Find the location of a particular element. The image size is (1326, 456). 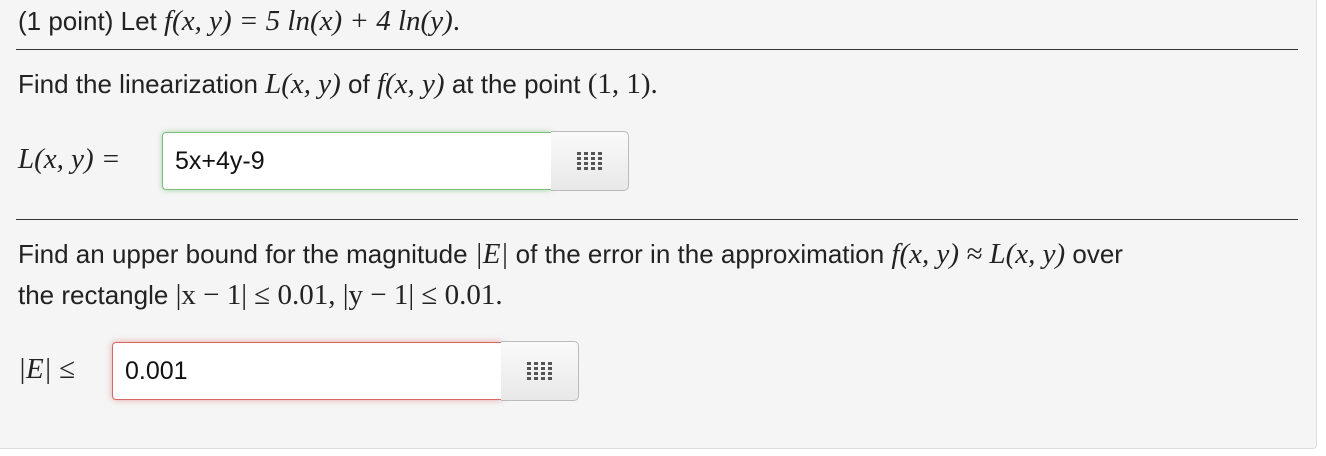

part2-answer-label: |E| ≤ is located at coordinates (46, 369).